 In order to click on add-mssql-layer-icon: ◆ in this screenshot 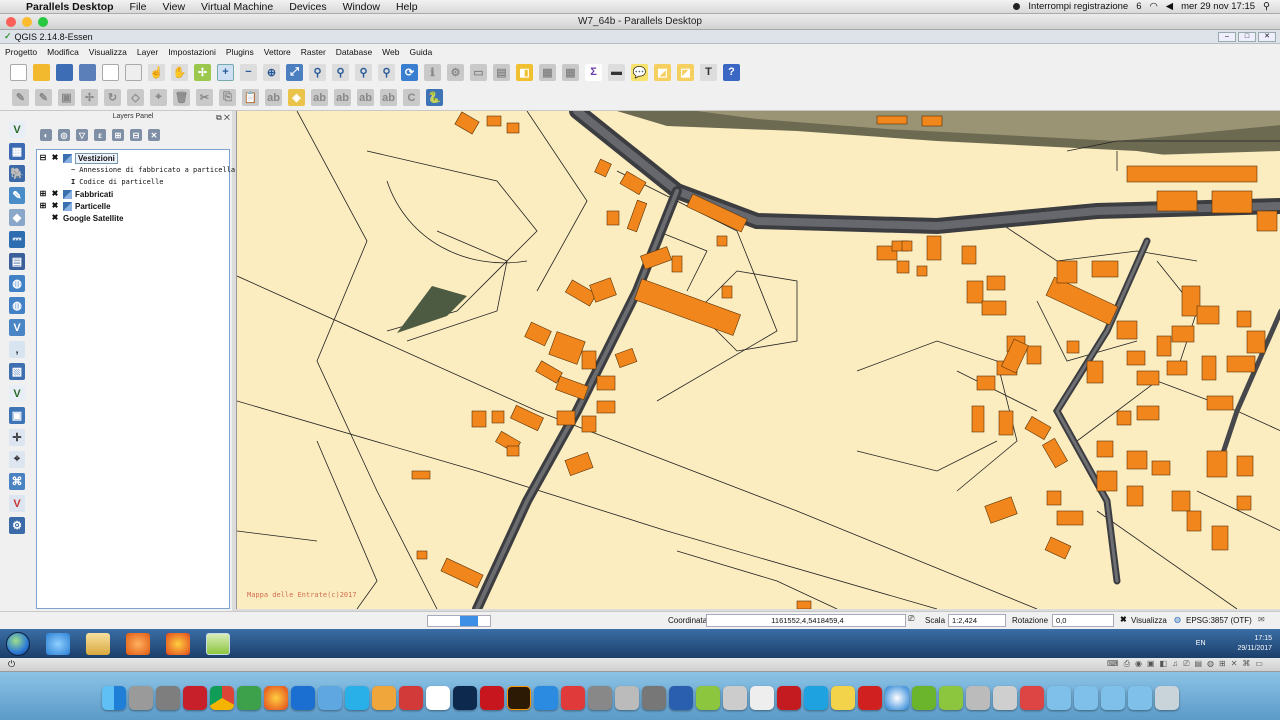, I will do `click(17, 217)`.